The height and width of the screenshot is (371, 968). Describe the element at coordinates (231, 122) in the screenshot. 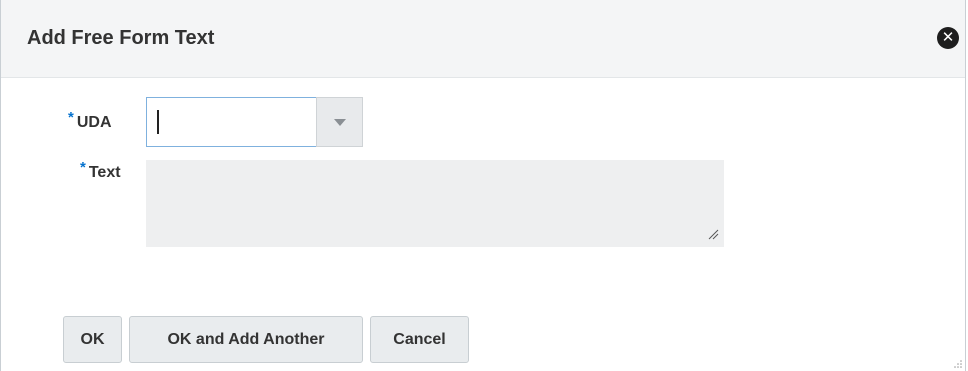

I see `uda-input` at that location.